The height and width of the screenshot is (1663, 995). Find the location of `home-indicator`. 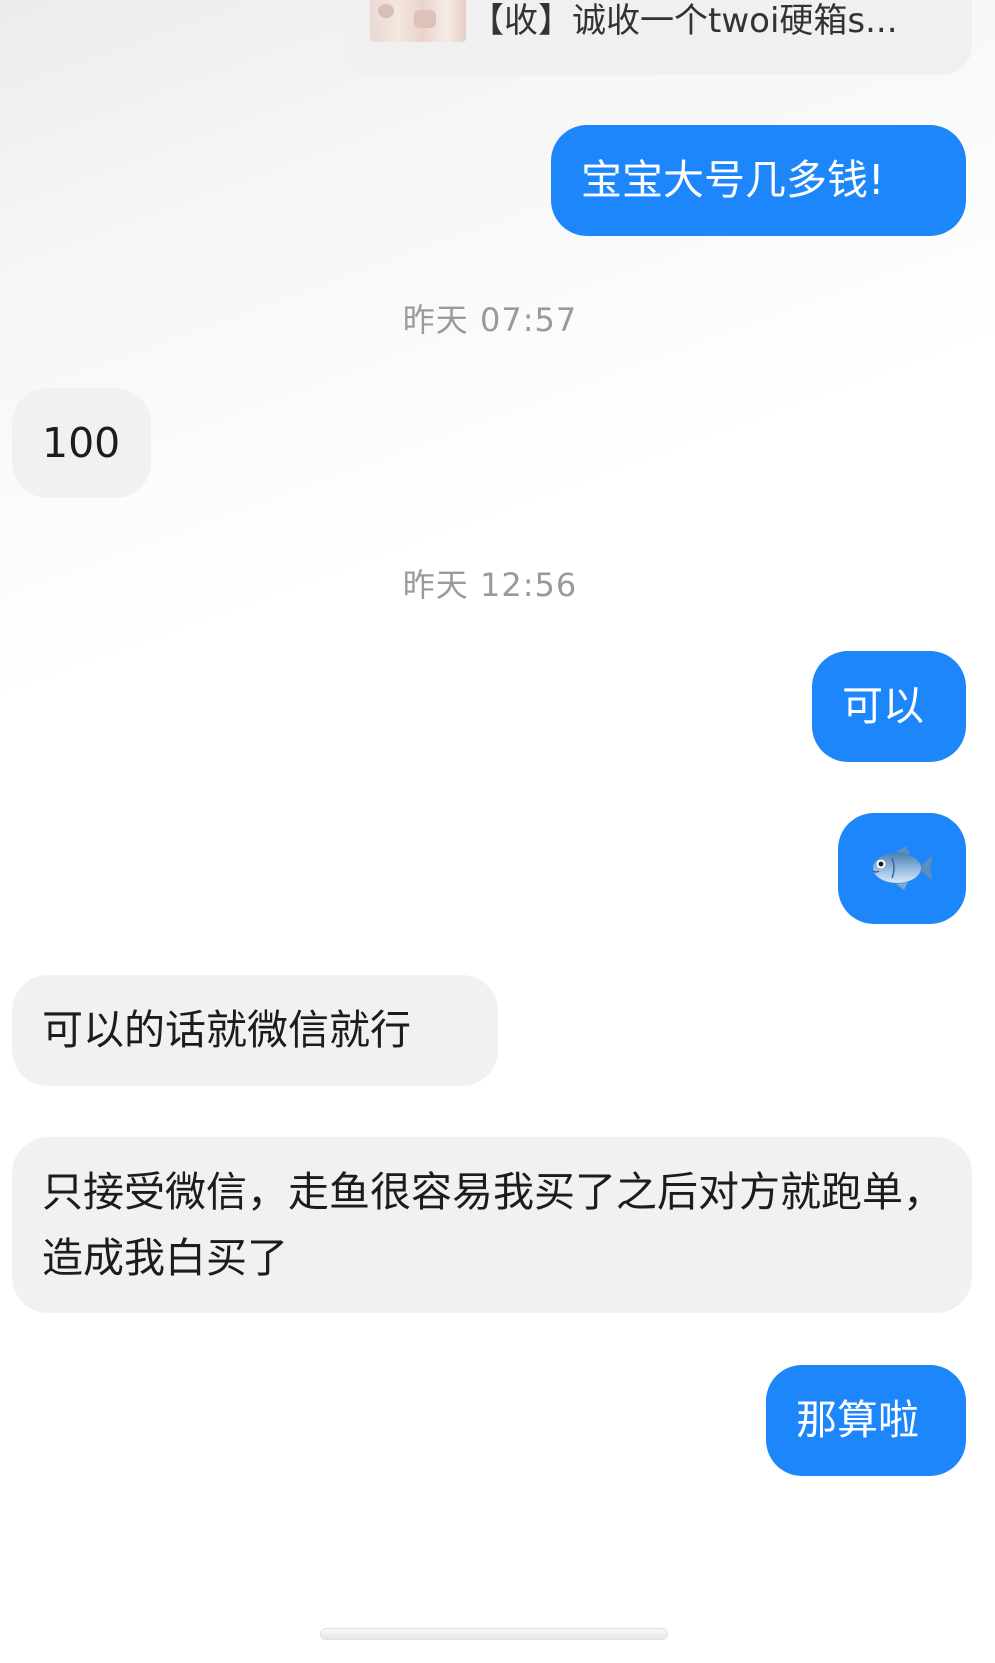

home-indicator is located at coordinates (494, 1634).